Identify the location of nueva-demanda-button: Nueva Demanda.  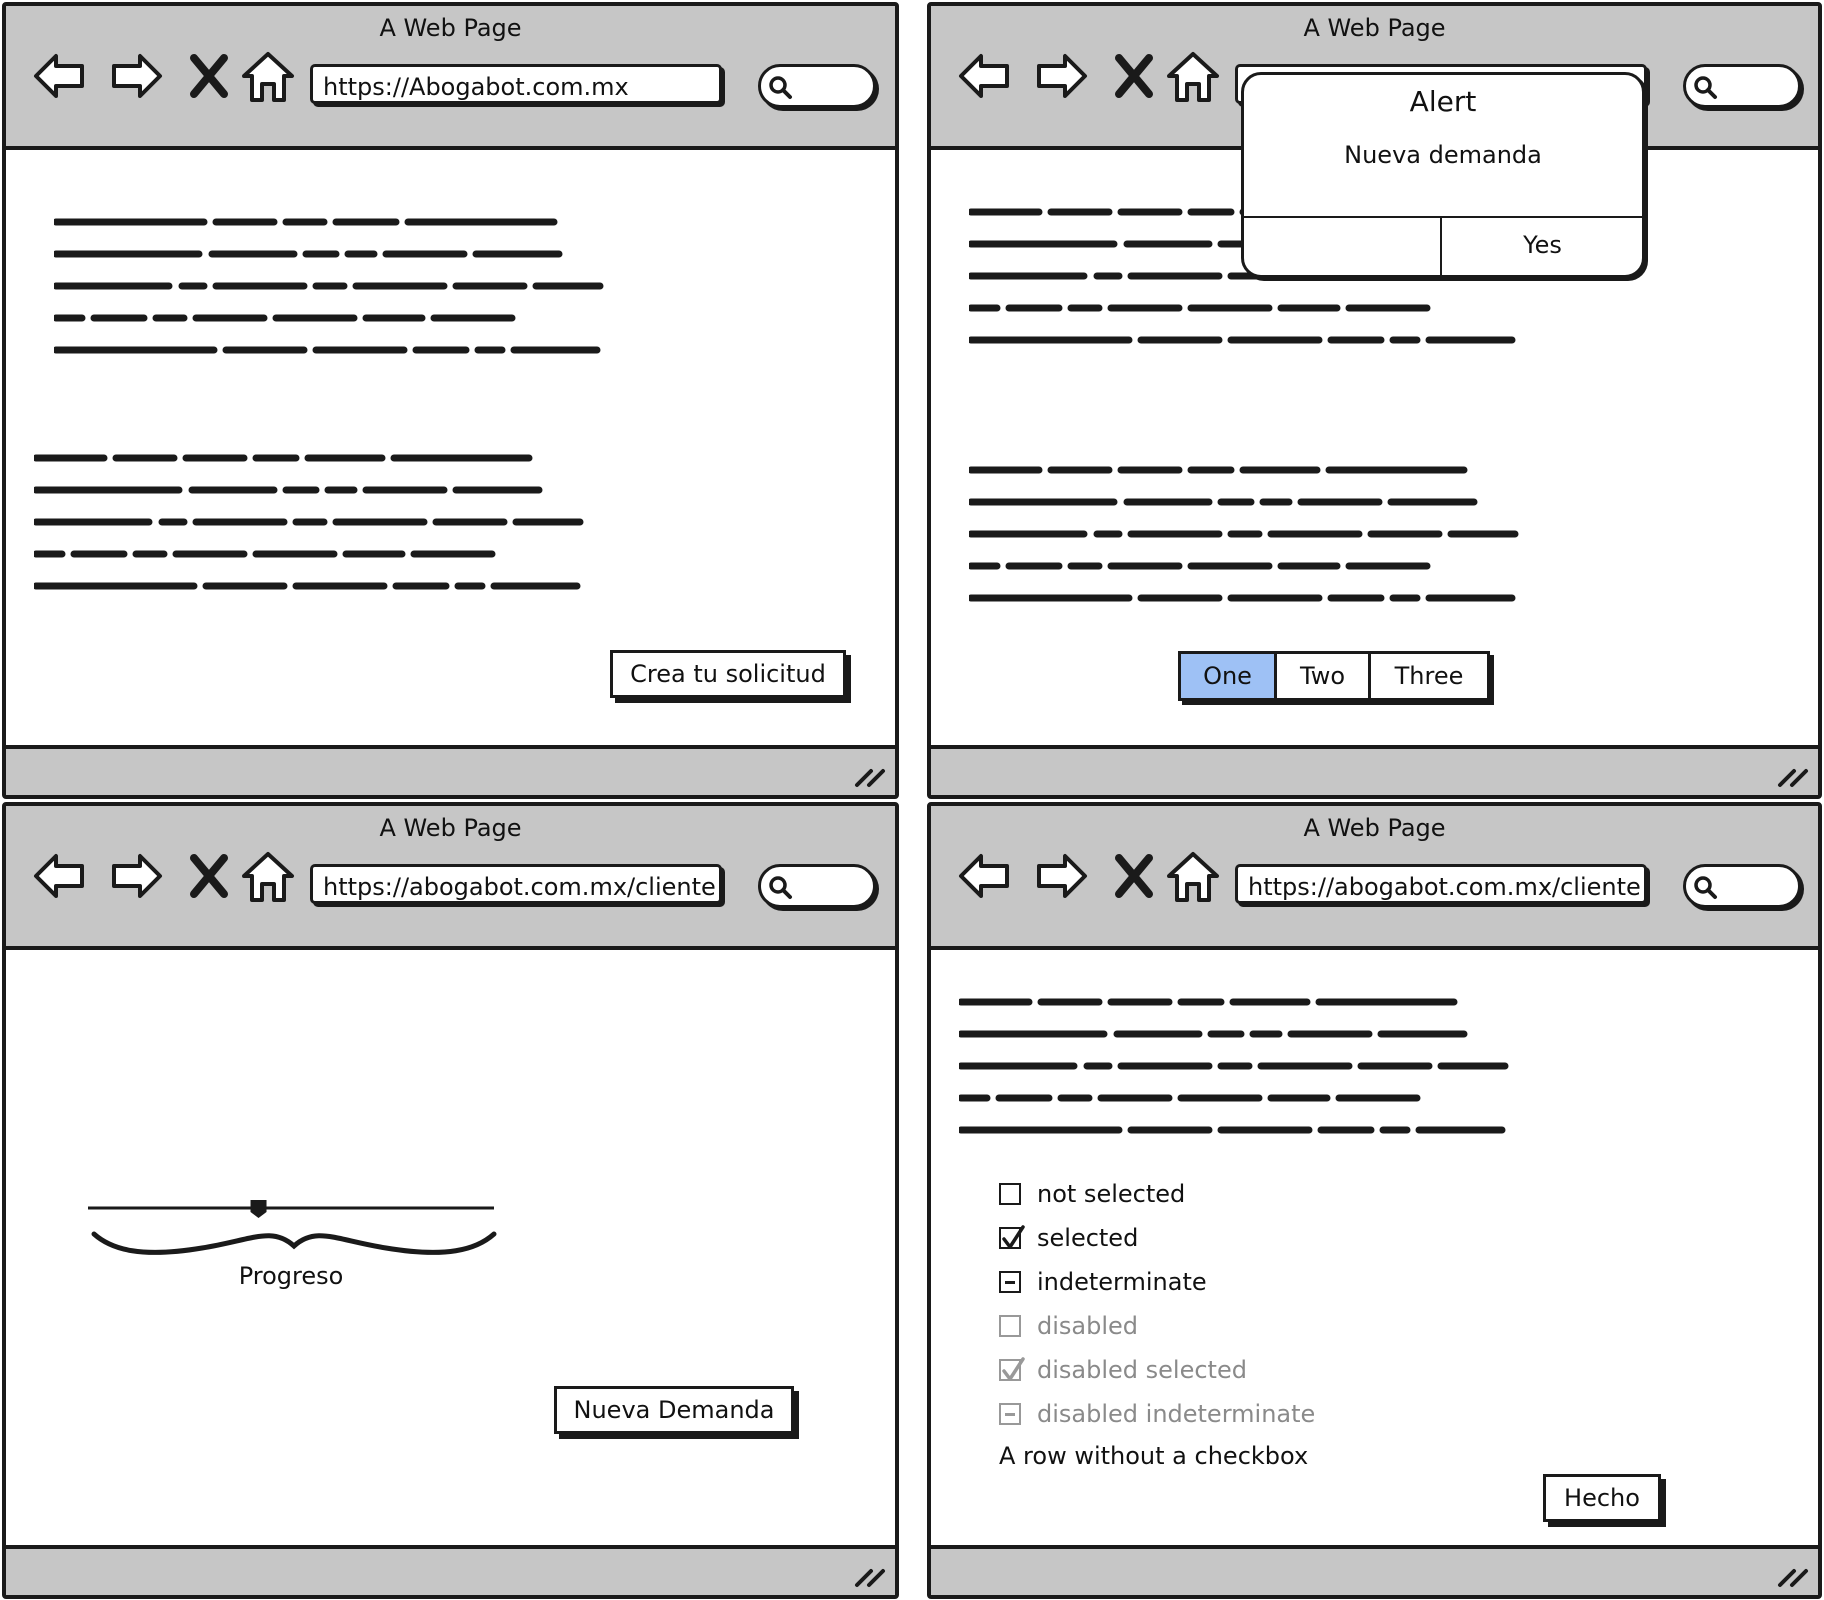
(674, 1410).